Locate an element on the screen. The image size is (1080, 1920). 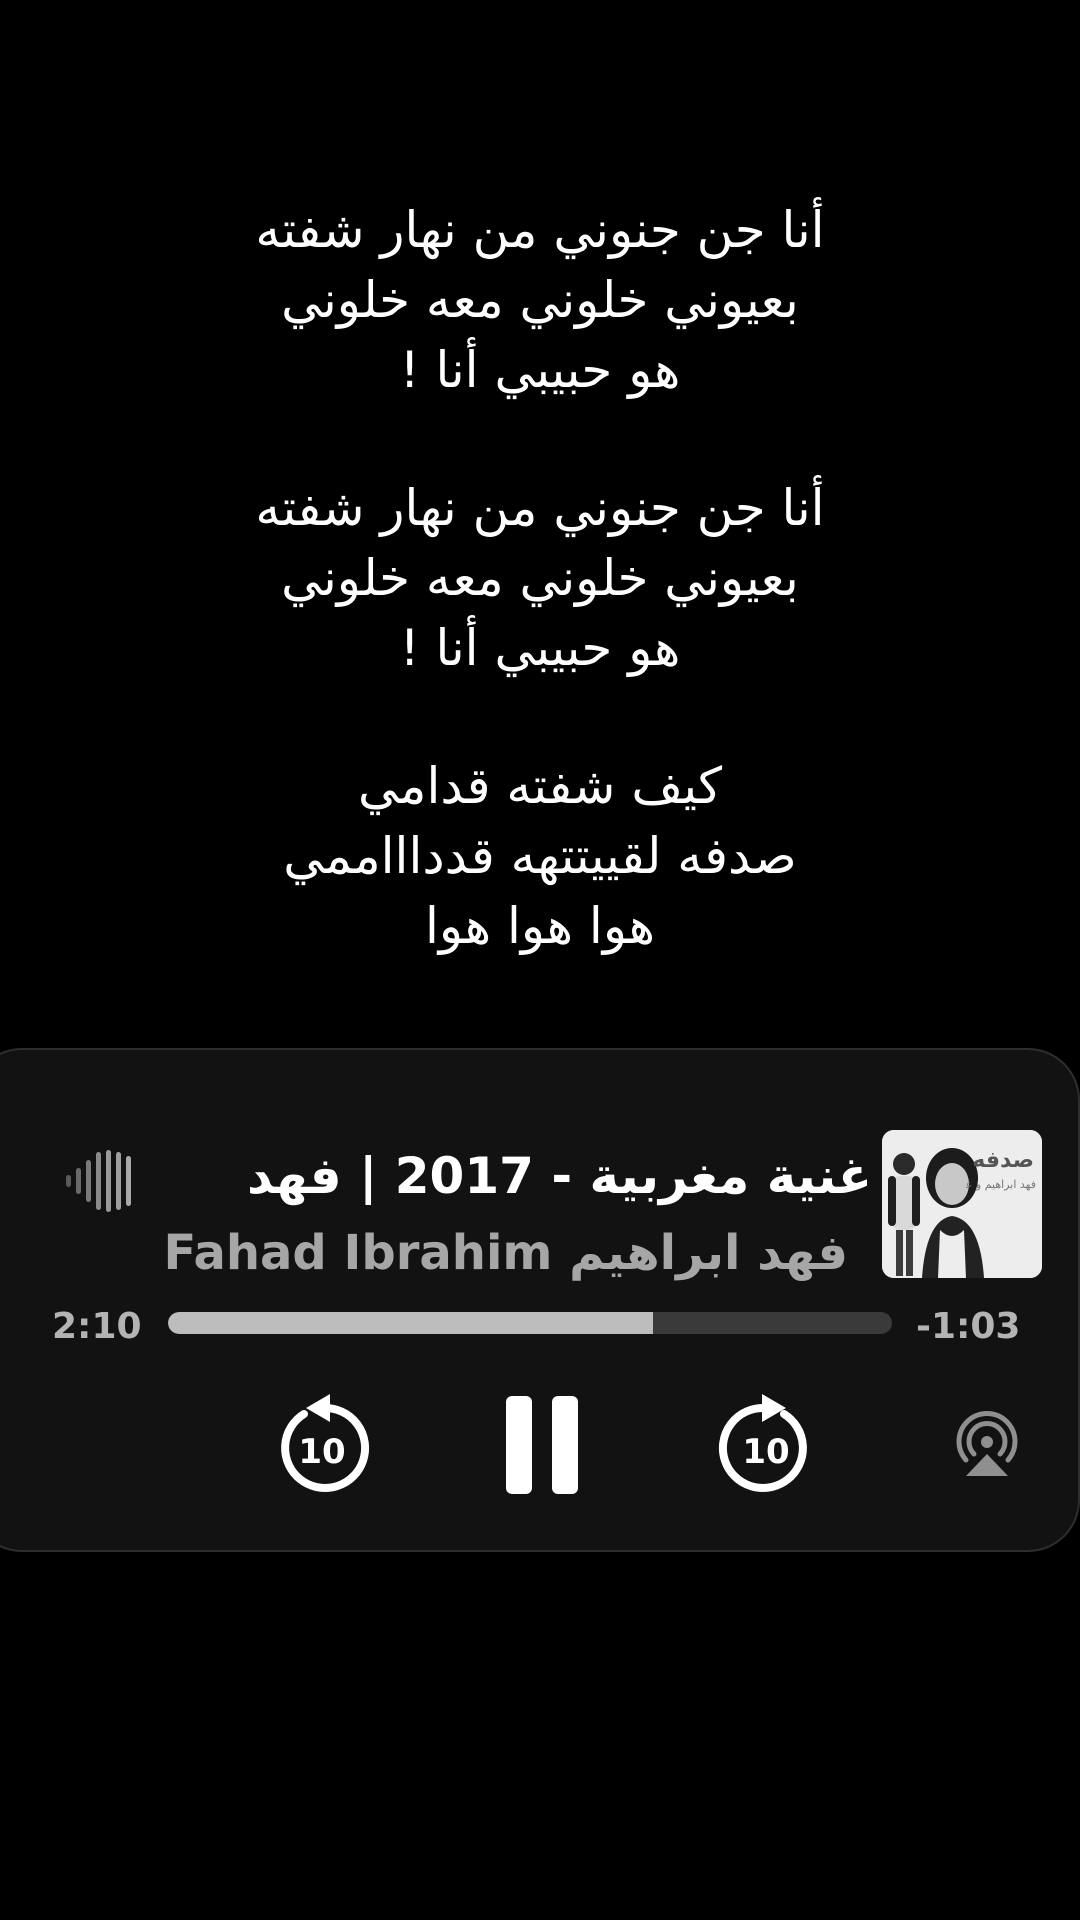
skip-back-seconds: 10 is located at coordinates (322, 1452).